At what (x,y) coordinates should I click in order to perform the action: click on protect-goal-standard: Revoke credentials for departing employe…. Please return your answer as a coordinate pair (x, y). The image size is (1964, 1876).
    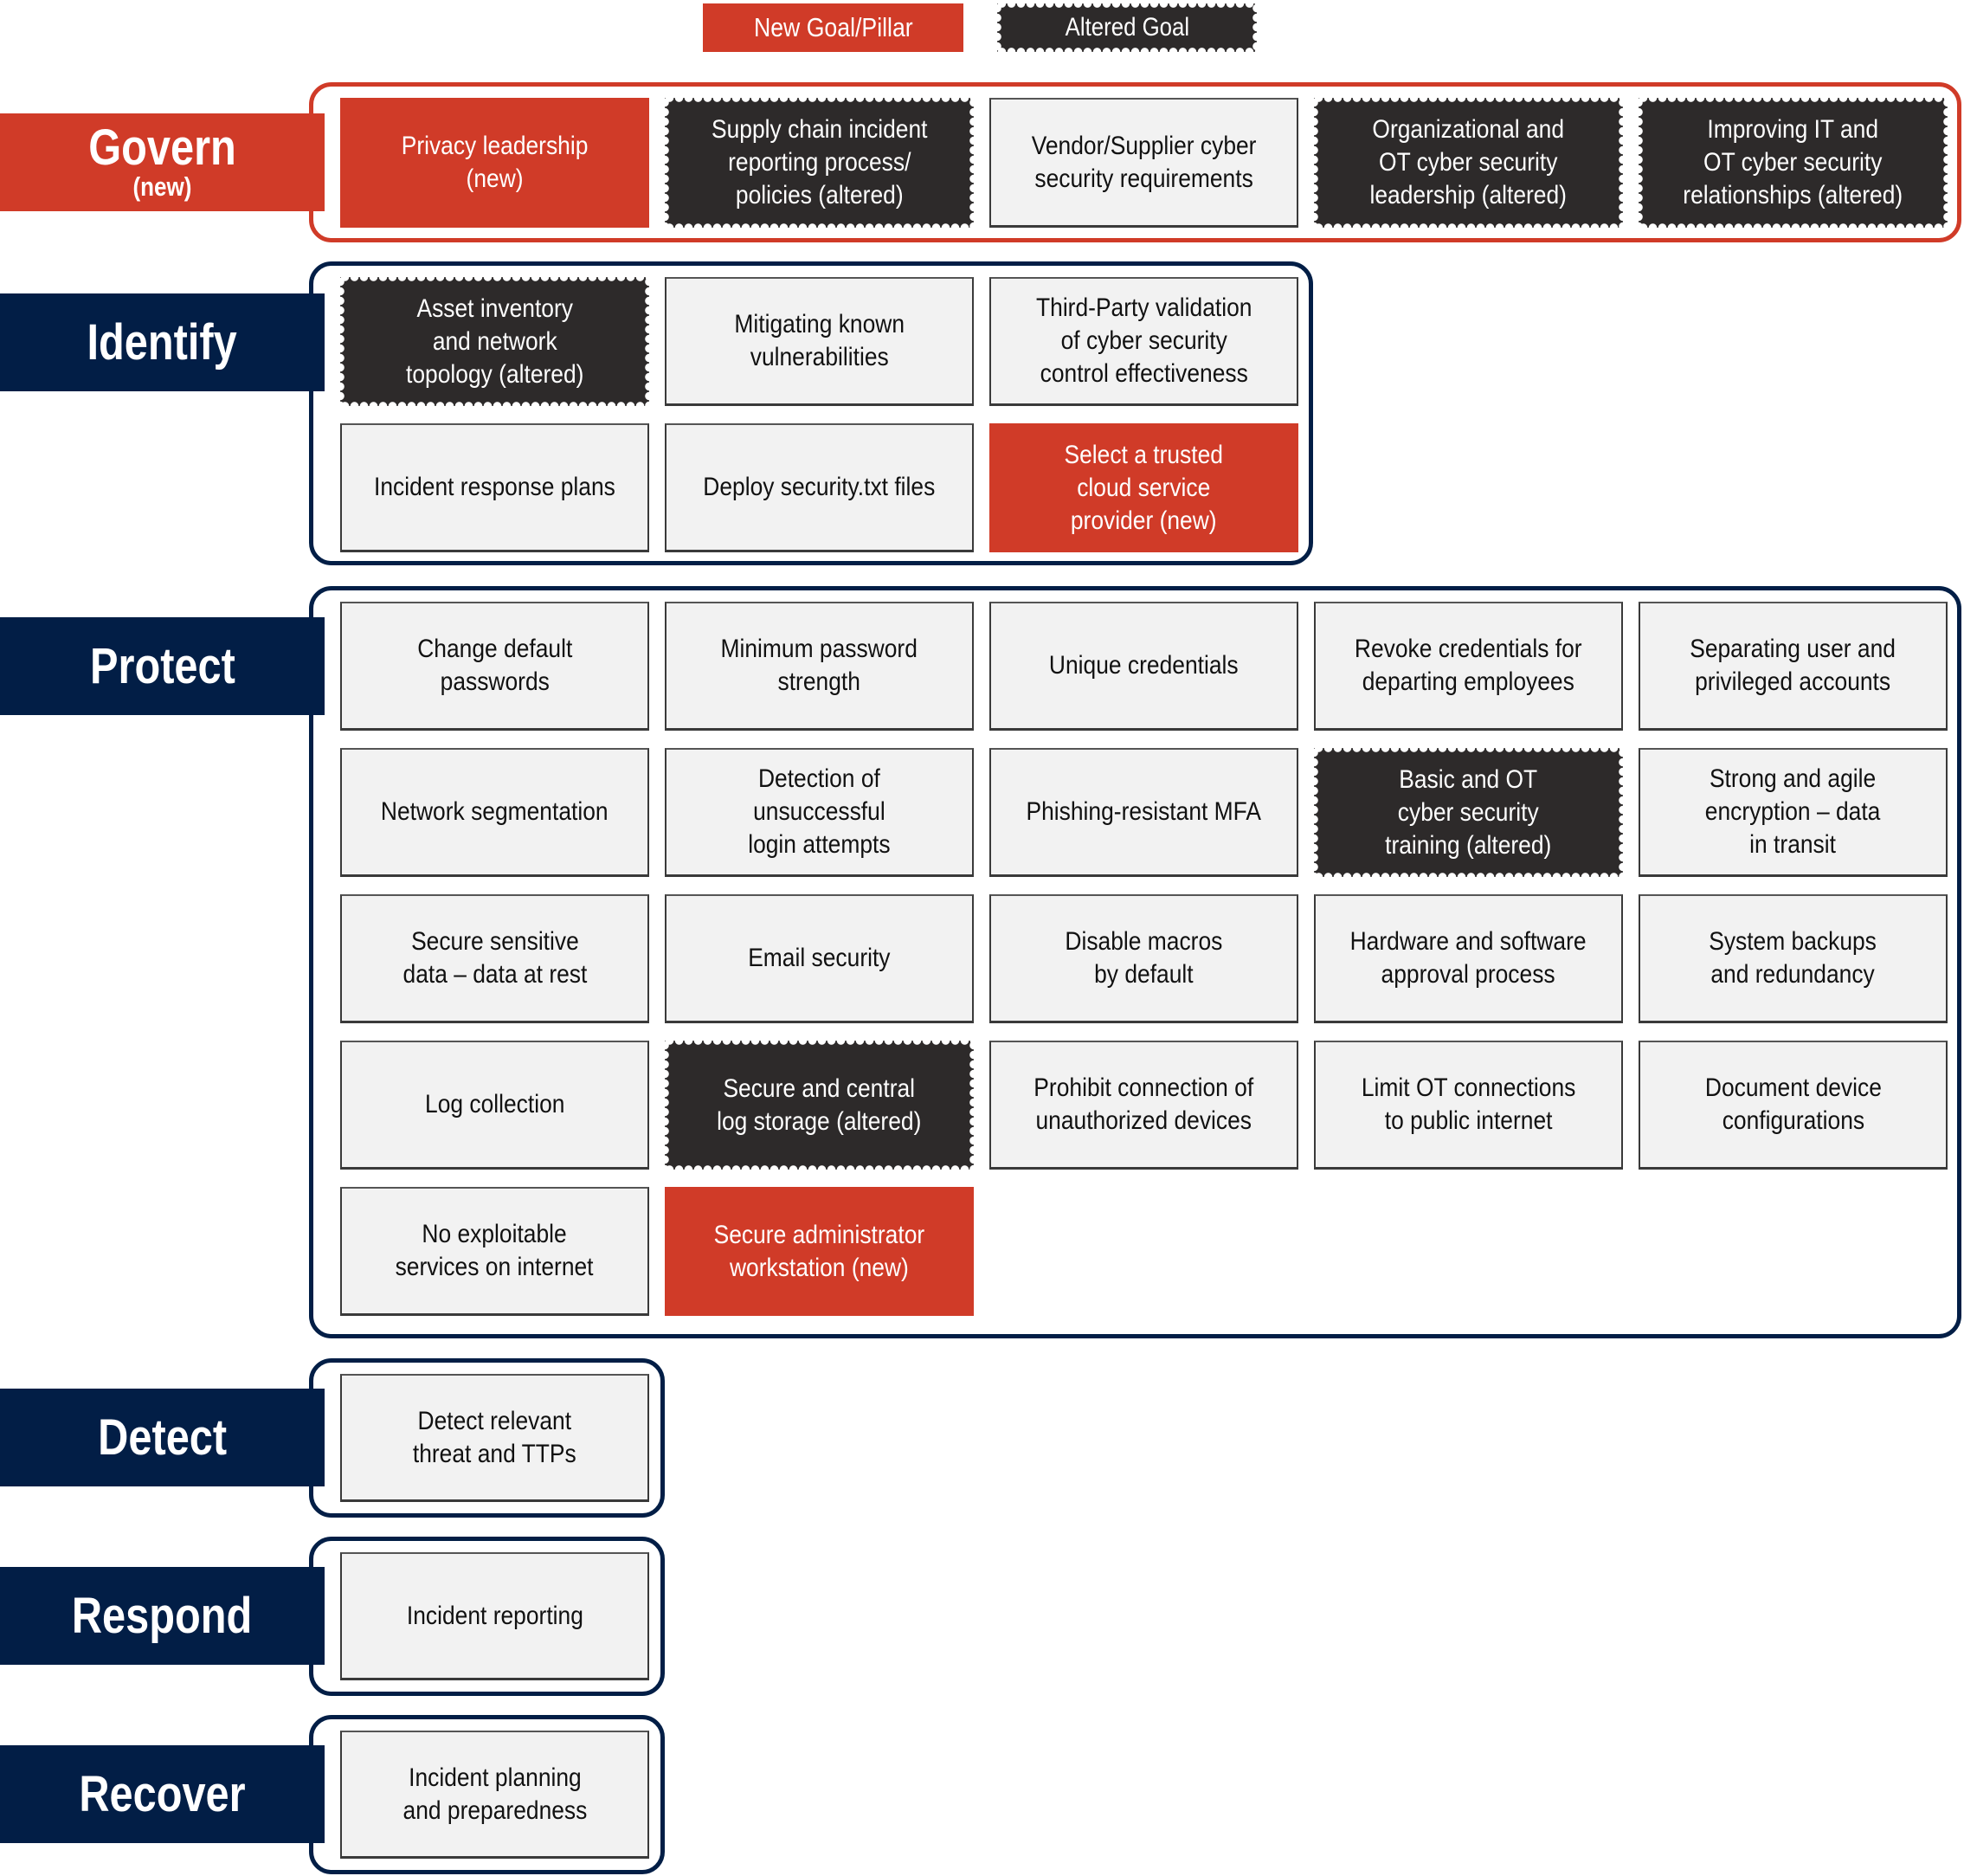
    Looking at the image, I should click on (1468, 667).